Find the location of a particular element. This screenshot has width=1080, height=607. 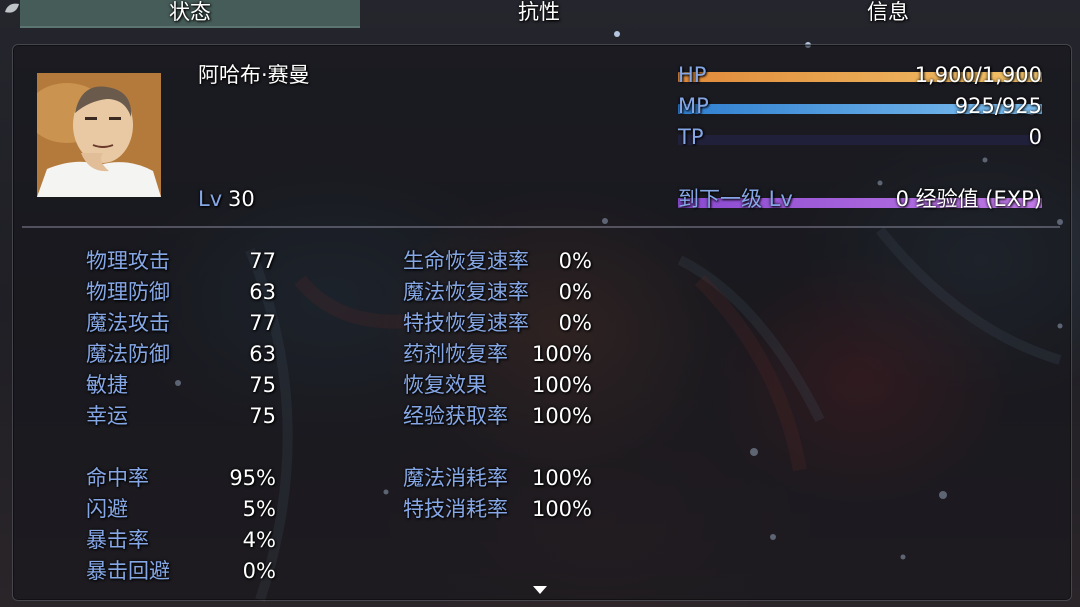

level-value: 30 is located at coordinates (241, 199).